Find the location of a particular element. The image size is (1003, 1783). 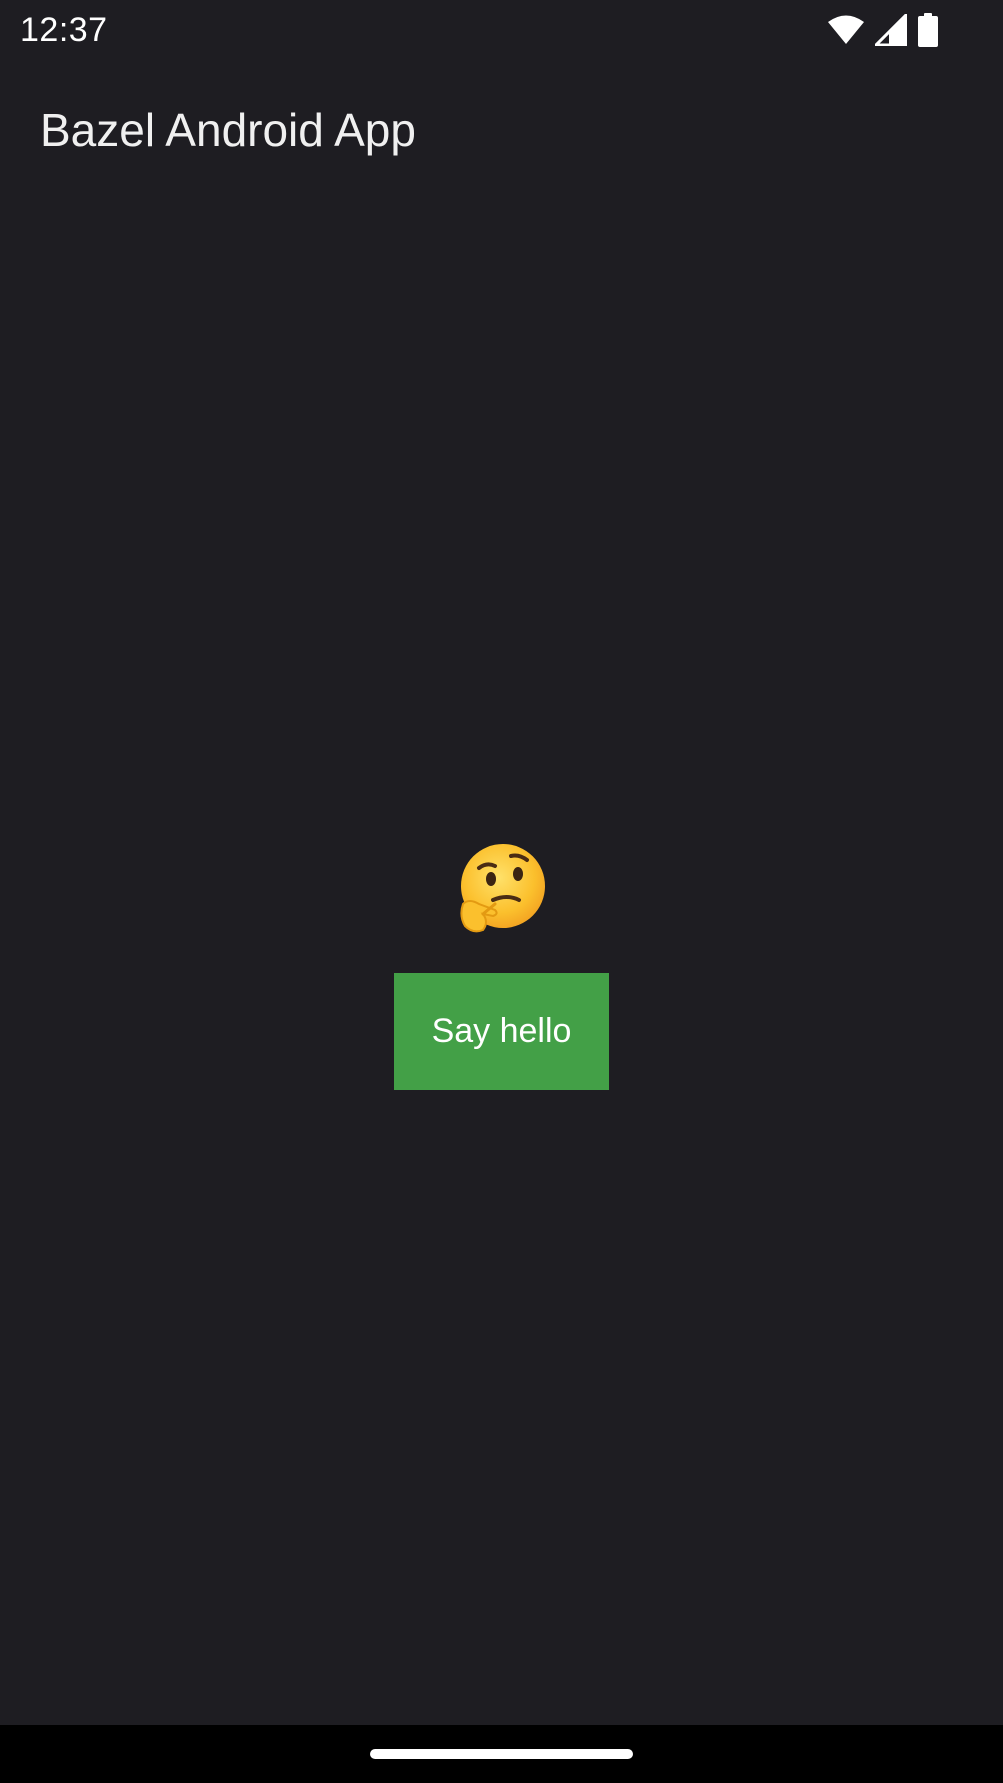

home-indicator is located at coordinates (501, 1754).